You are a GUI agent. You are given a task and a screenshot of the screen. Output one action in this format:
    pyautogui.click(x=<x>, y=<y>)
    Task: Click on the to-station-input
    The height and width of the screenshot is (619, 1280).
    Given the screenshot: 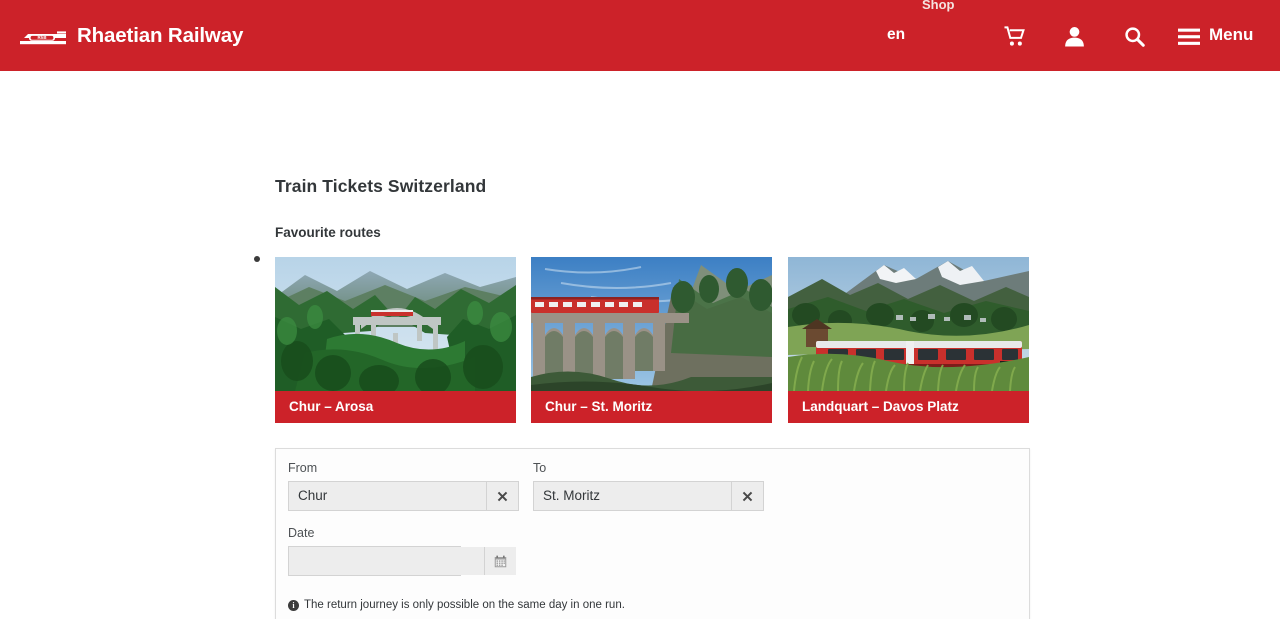 What is the action you would take?
    pyautogui.click(x=632, y=496)
    